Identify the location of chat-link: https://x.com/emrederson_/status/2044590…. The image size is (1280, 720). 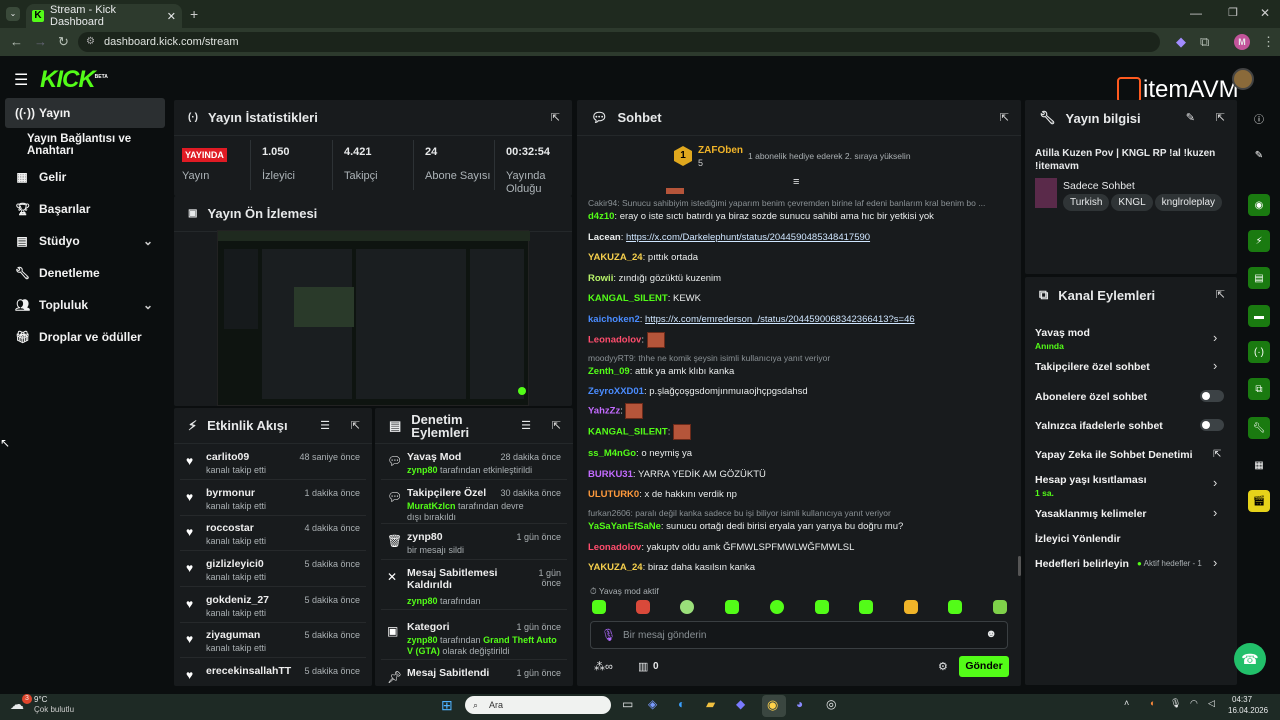
(780, 319).